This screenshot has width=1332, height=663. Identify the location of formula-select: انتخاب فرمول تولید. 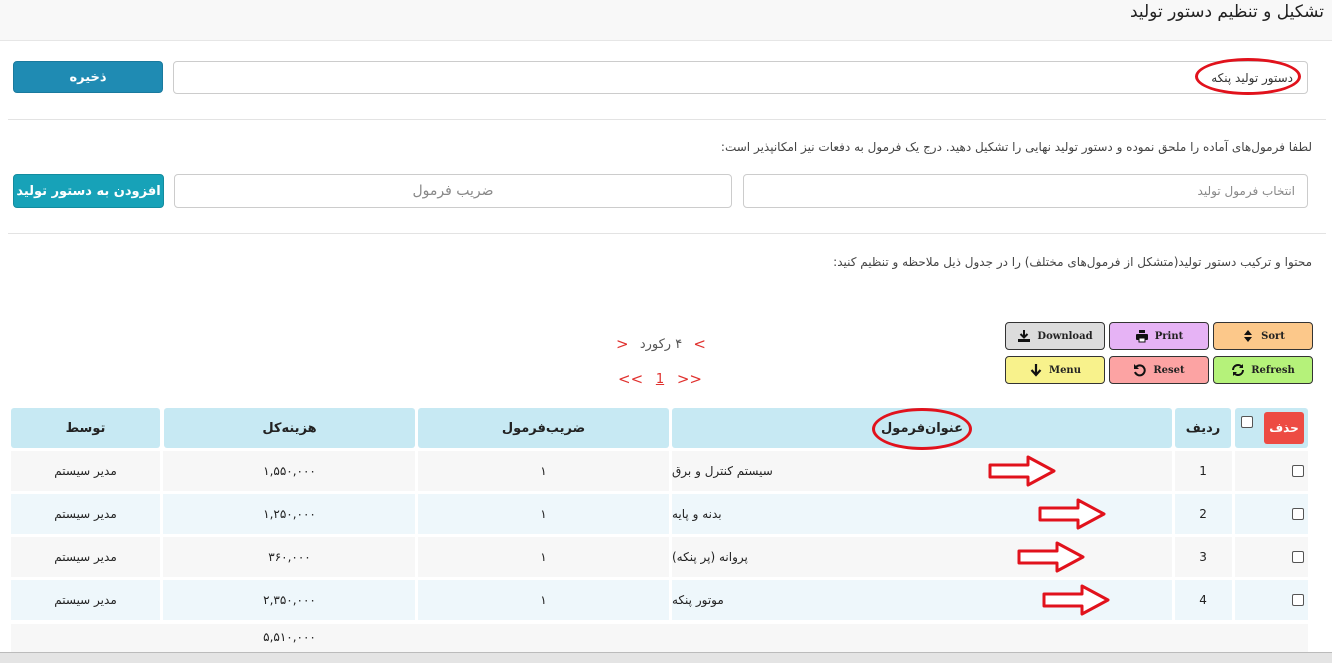
(1025, 191).